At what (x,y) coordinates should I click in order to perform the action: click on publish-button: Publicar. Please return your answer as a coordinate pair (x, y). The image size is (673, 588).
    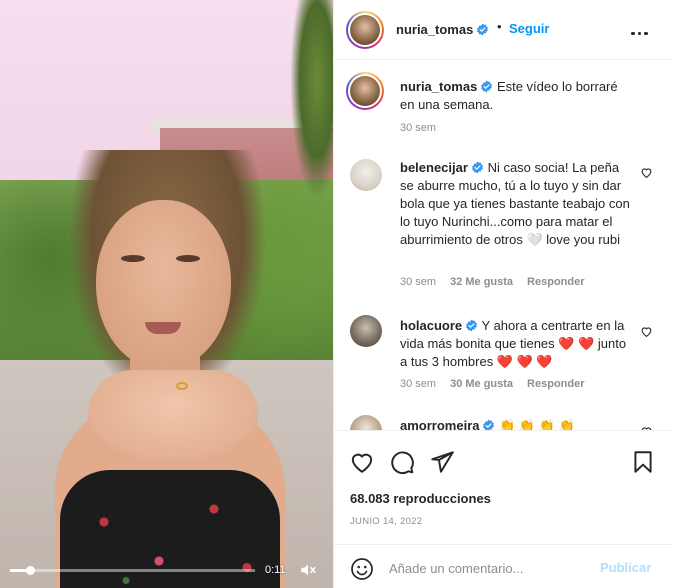
    Looking at the image, I should click on (625, 567).